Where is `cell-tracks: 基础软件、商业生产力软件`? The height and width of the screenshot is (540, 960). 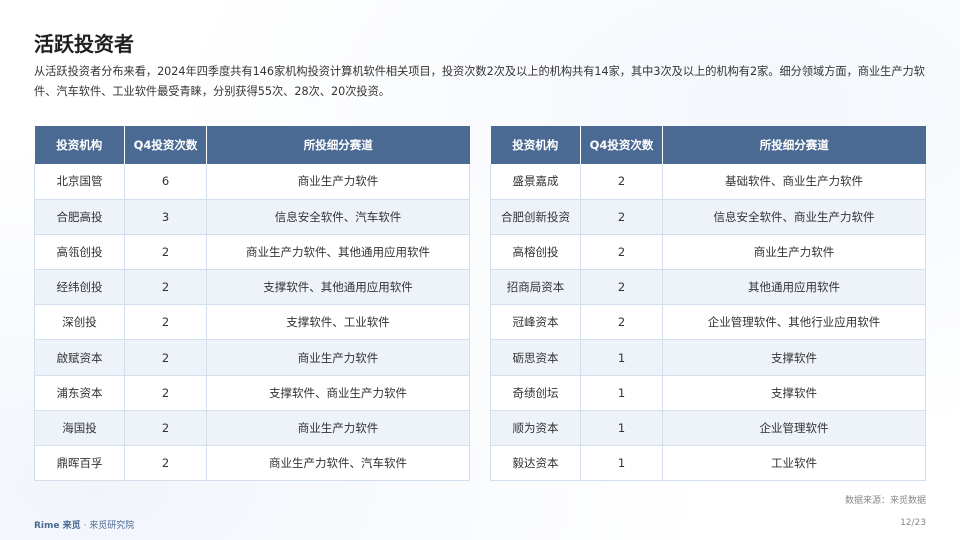 cell-tracks: 基础软件、商业生产力软件 is located at coordinates (794, 182).